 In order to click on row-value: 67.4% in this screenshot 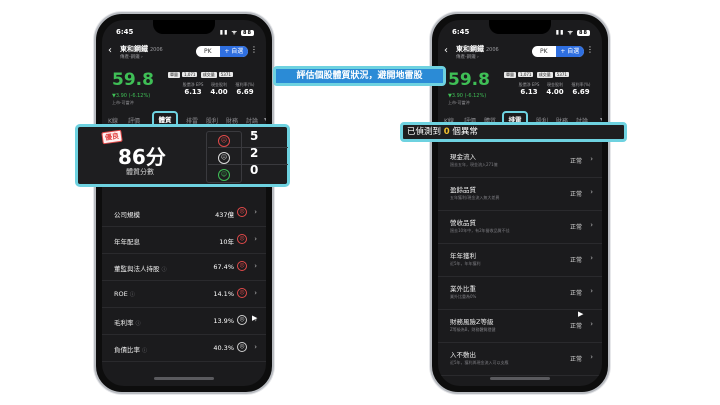, I will do `click(223, 267)`.